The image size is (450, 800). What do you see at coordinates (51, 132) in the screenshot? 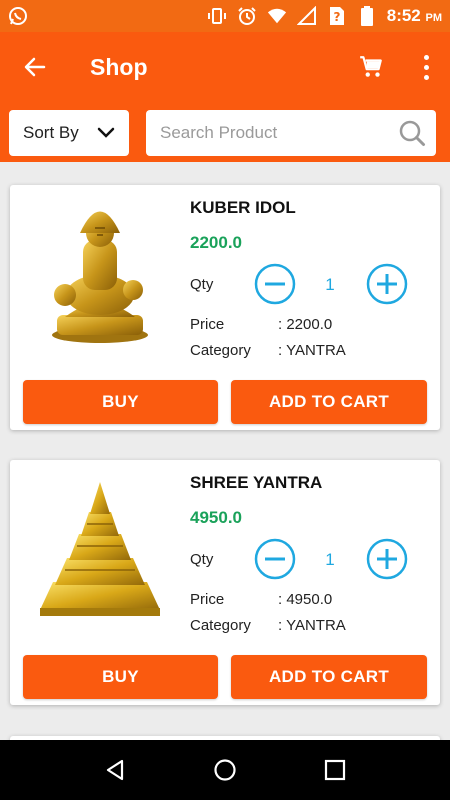
I see `sort-by-label: Sort By` at bounding box center [51, 132].